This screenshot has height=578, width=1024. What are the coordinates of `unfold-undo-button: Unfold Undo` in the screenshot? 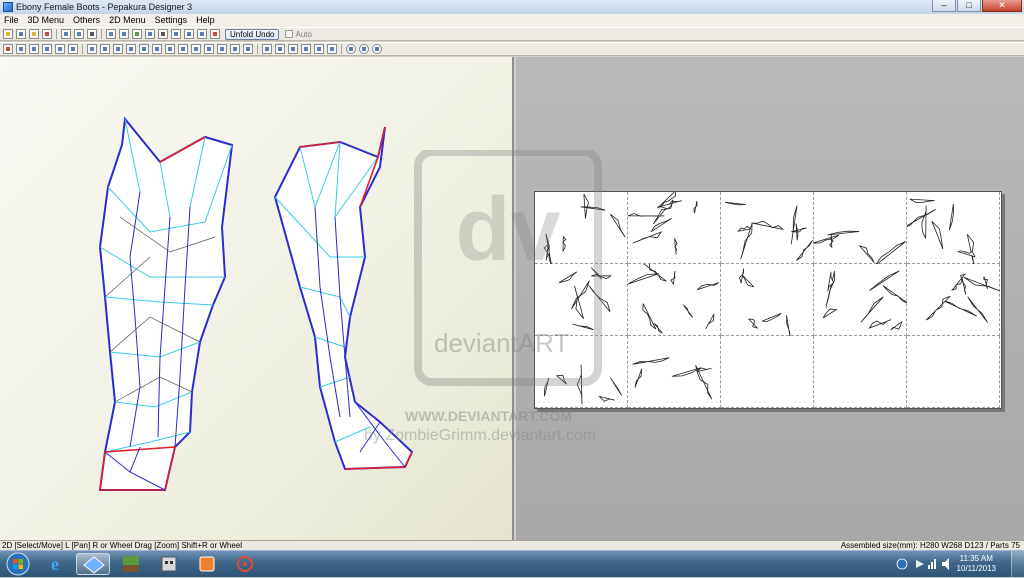 It's located at (252, 34).